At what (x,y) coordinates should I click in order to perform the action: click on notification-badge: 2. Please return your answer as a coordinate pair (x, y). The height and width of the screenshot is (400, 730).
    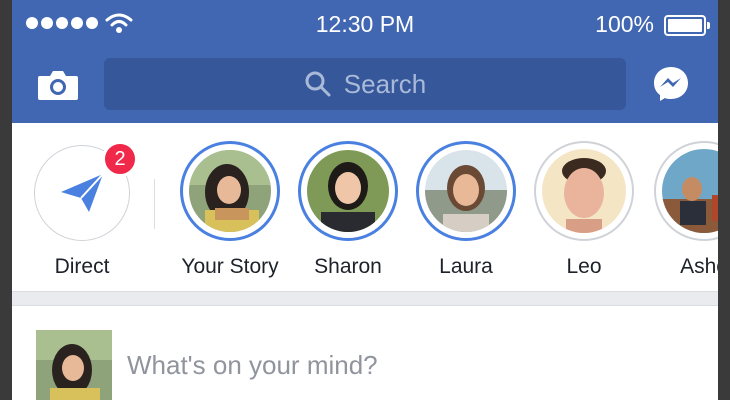
    Looking at the image, I should click on (120, 159).